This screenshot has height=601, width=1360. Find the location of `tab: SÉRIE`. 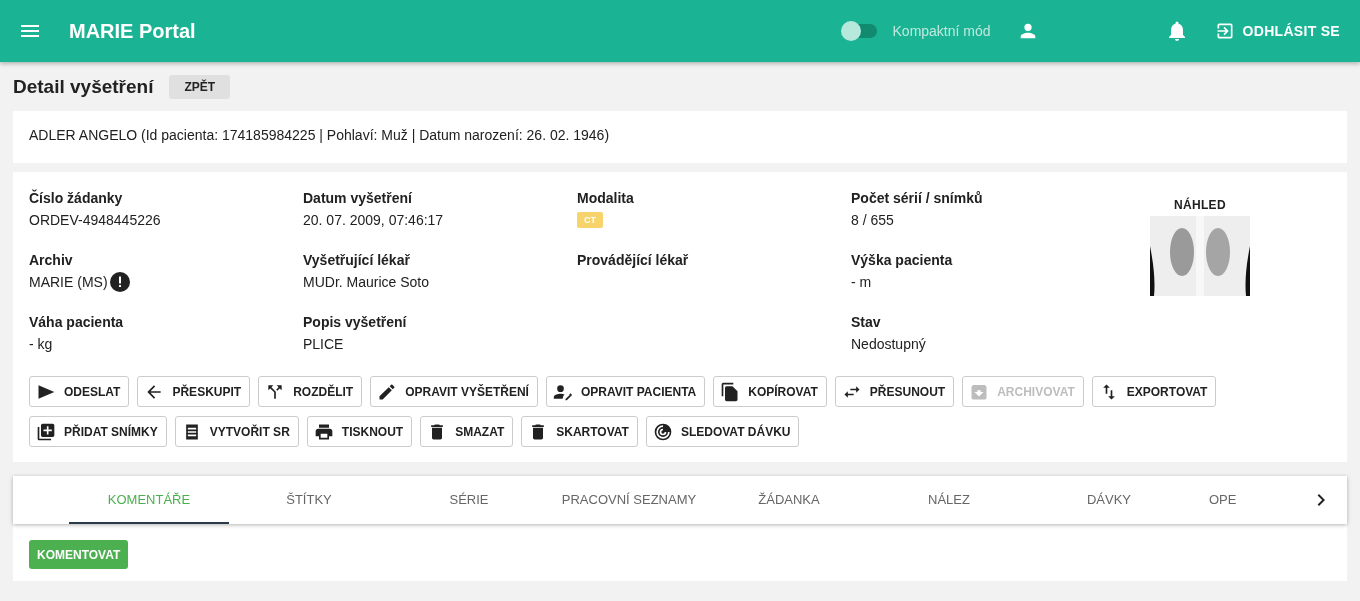

tab: SÉRIE is located at coordinates (469, 500).